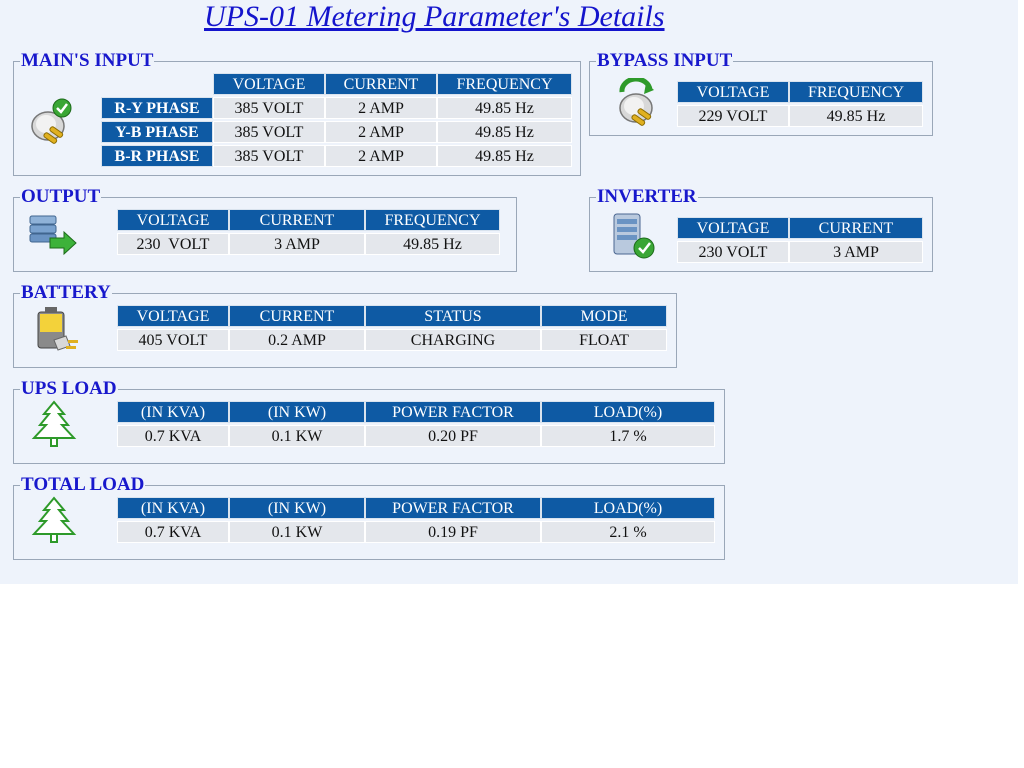 This screenshot has height=768, width=1024. Describe the element at coordinates (628, 412) in the screenshot. I see `ups-load-header-load-percent: LOAD(%)` at that location.